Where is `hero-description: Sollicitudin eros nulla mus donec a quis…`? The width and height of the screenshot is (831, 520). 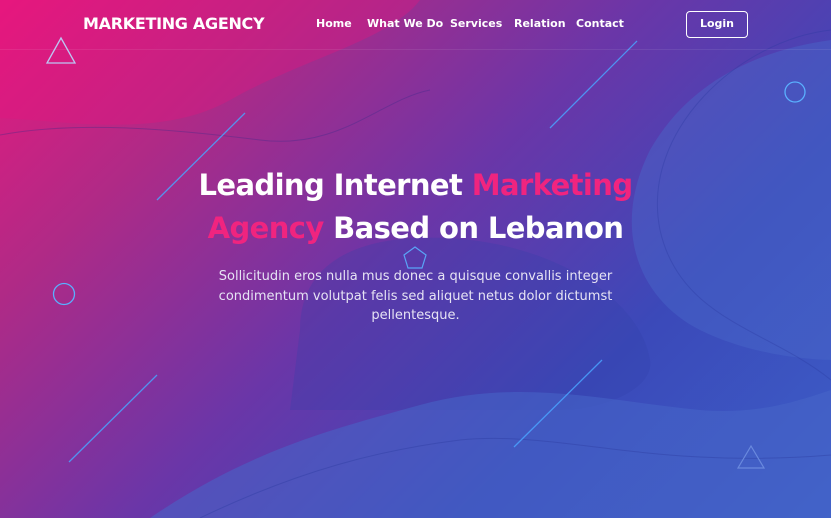 hero-description: Sollicitudin eros nulla mus donec a quis… is located at coordinates (415, 296).